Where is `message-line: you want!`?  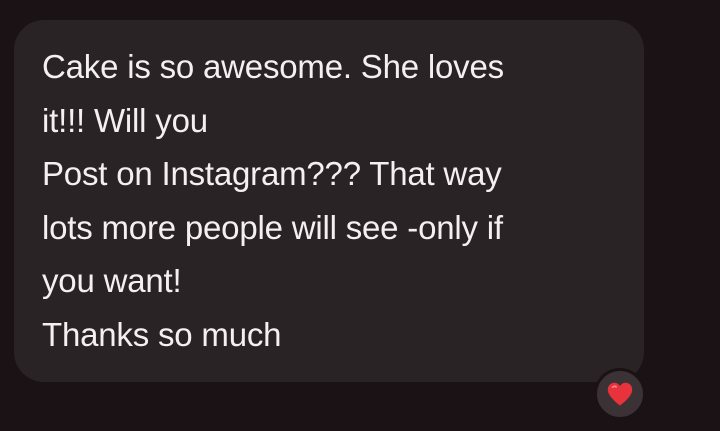 message-line: you want! is located at coordinates (112, 280).